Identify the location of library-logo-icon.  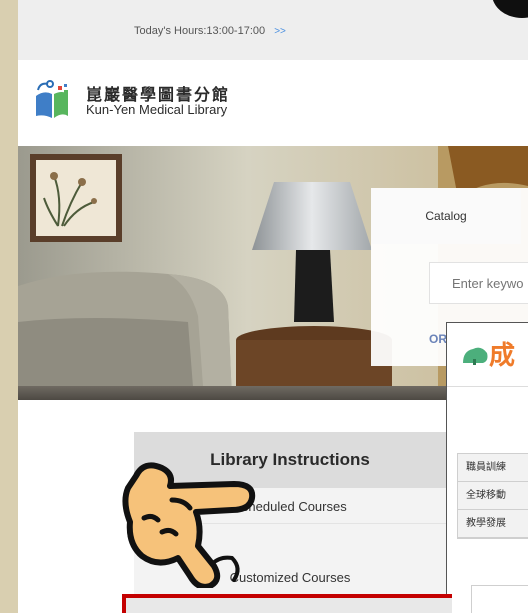
(52, 99).